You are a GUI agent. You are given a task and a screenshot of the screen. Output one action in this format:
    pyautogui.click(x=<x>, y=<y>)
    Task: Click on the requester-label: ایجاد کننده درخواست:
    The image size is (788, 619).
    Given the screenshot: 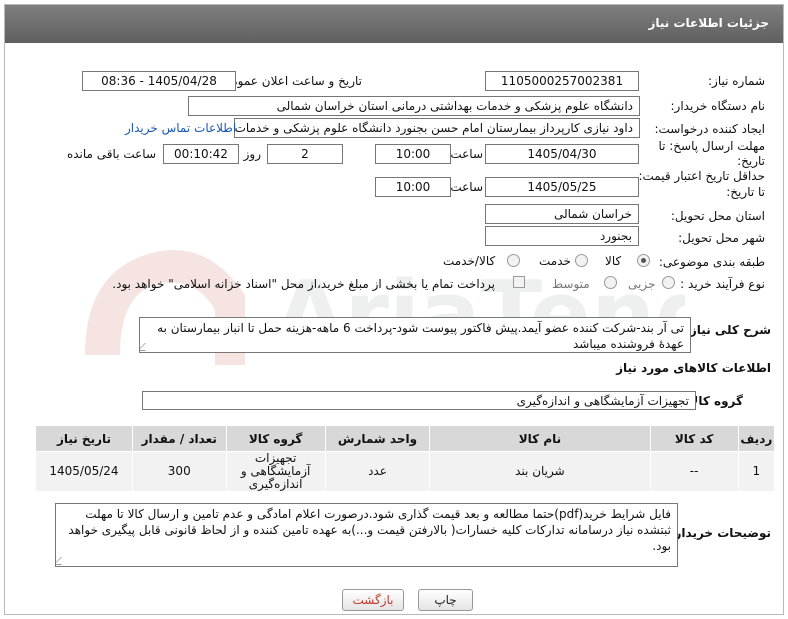 What is the action you would take?
    pyautogui.click(x=709, y=129)
    